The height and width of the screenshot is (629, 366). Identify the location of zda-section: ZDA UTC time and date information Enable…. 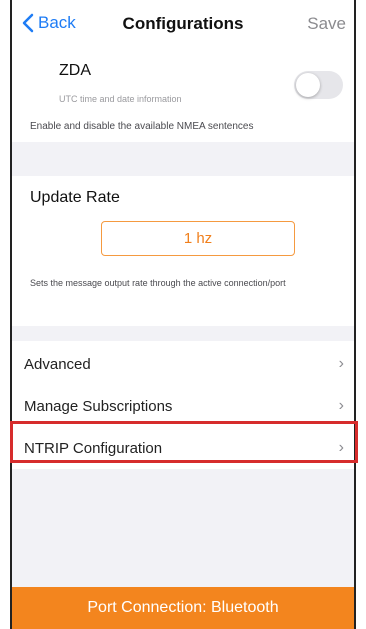
(183, 96).